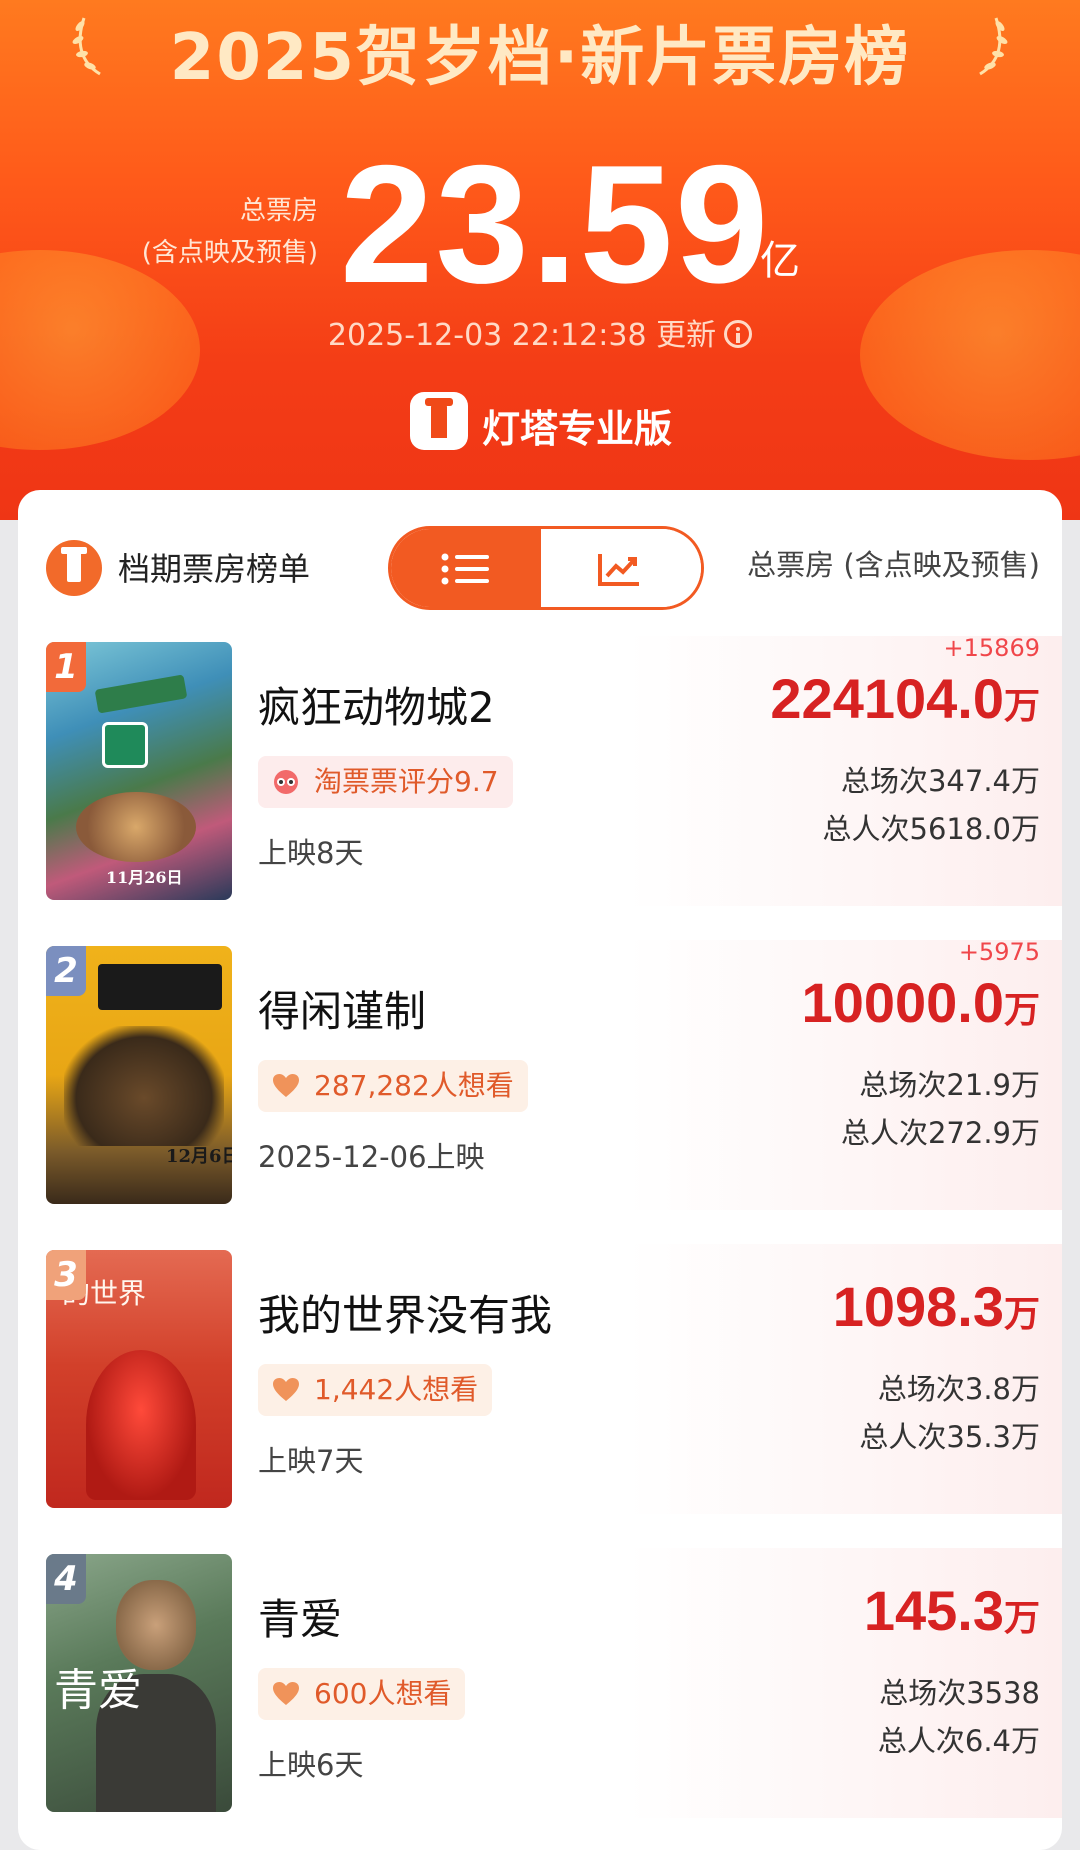  I want to click on want-to-see-tag: 287,282人想看, so click(393, 1086).